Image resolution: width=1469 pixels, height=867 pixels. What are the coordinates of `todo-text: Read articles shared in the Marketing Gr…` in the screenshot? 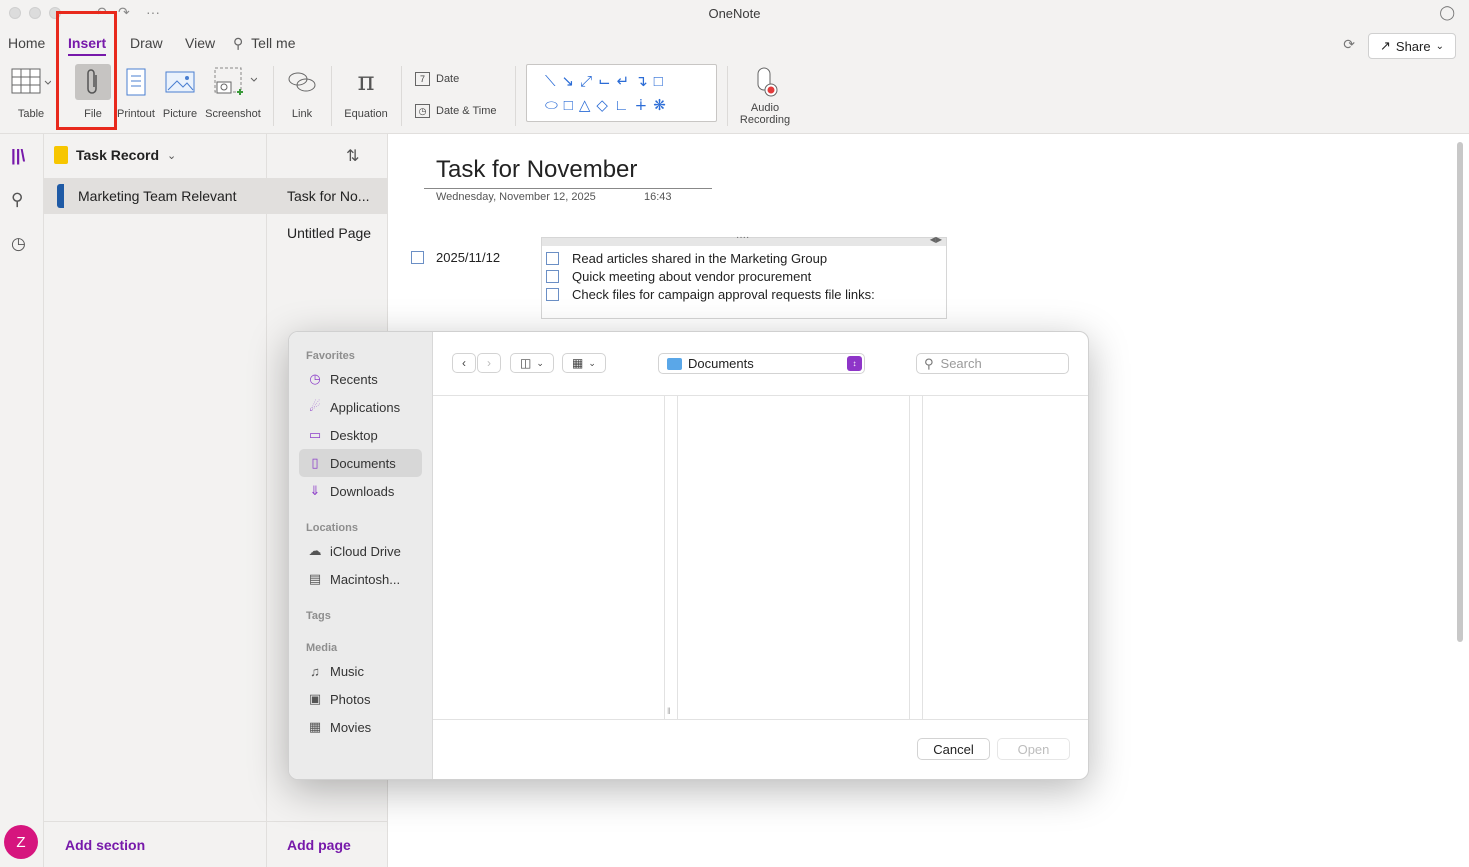 It's located at (699, 258).